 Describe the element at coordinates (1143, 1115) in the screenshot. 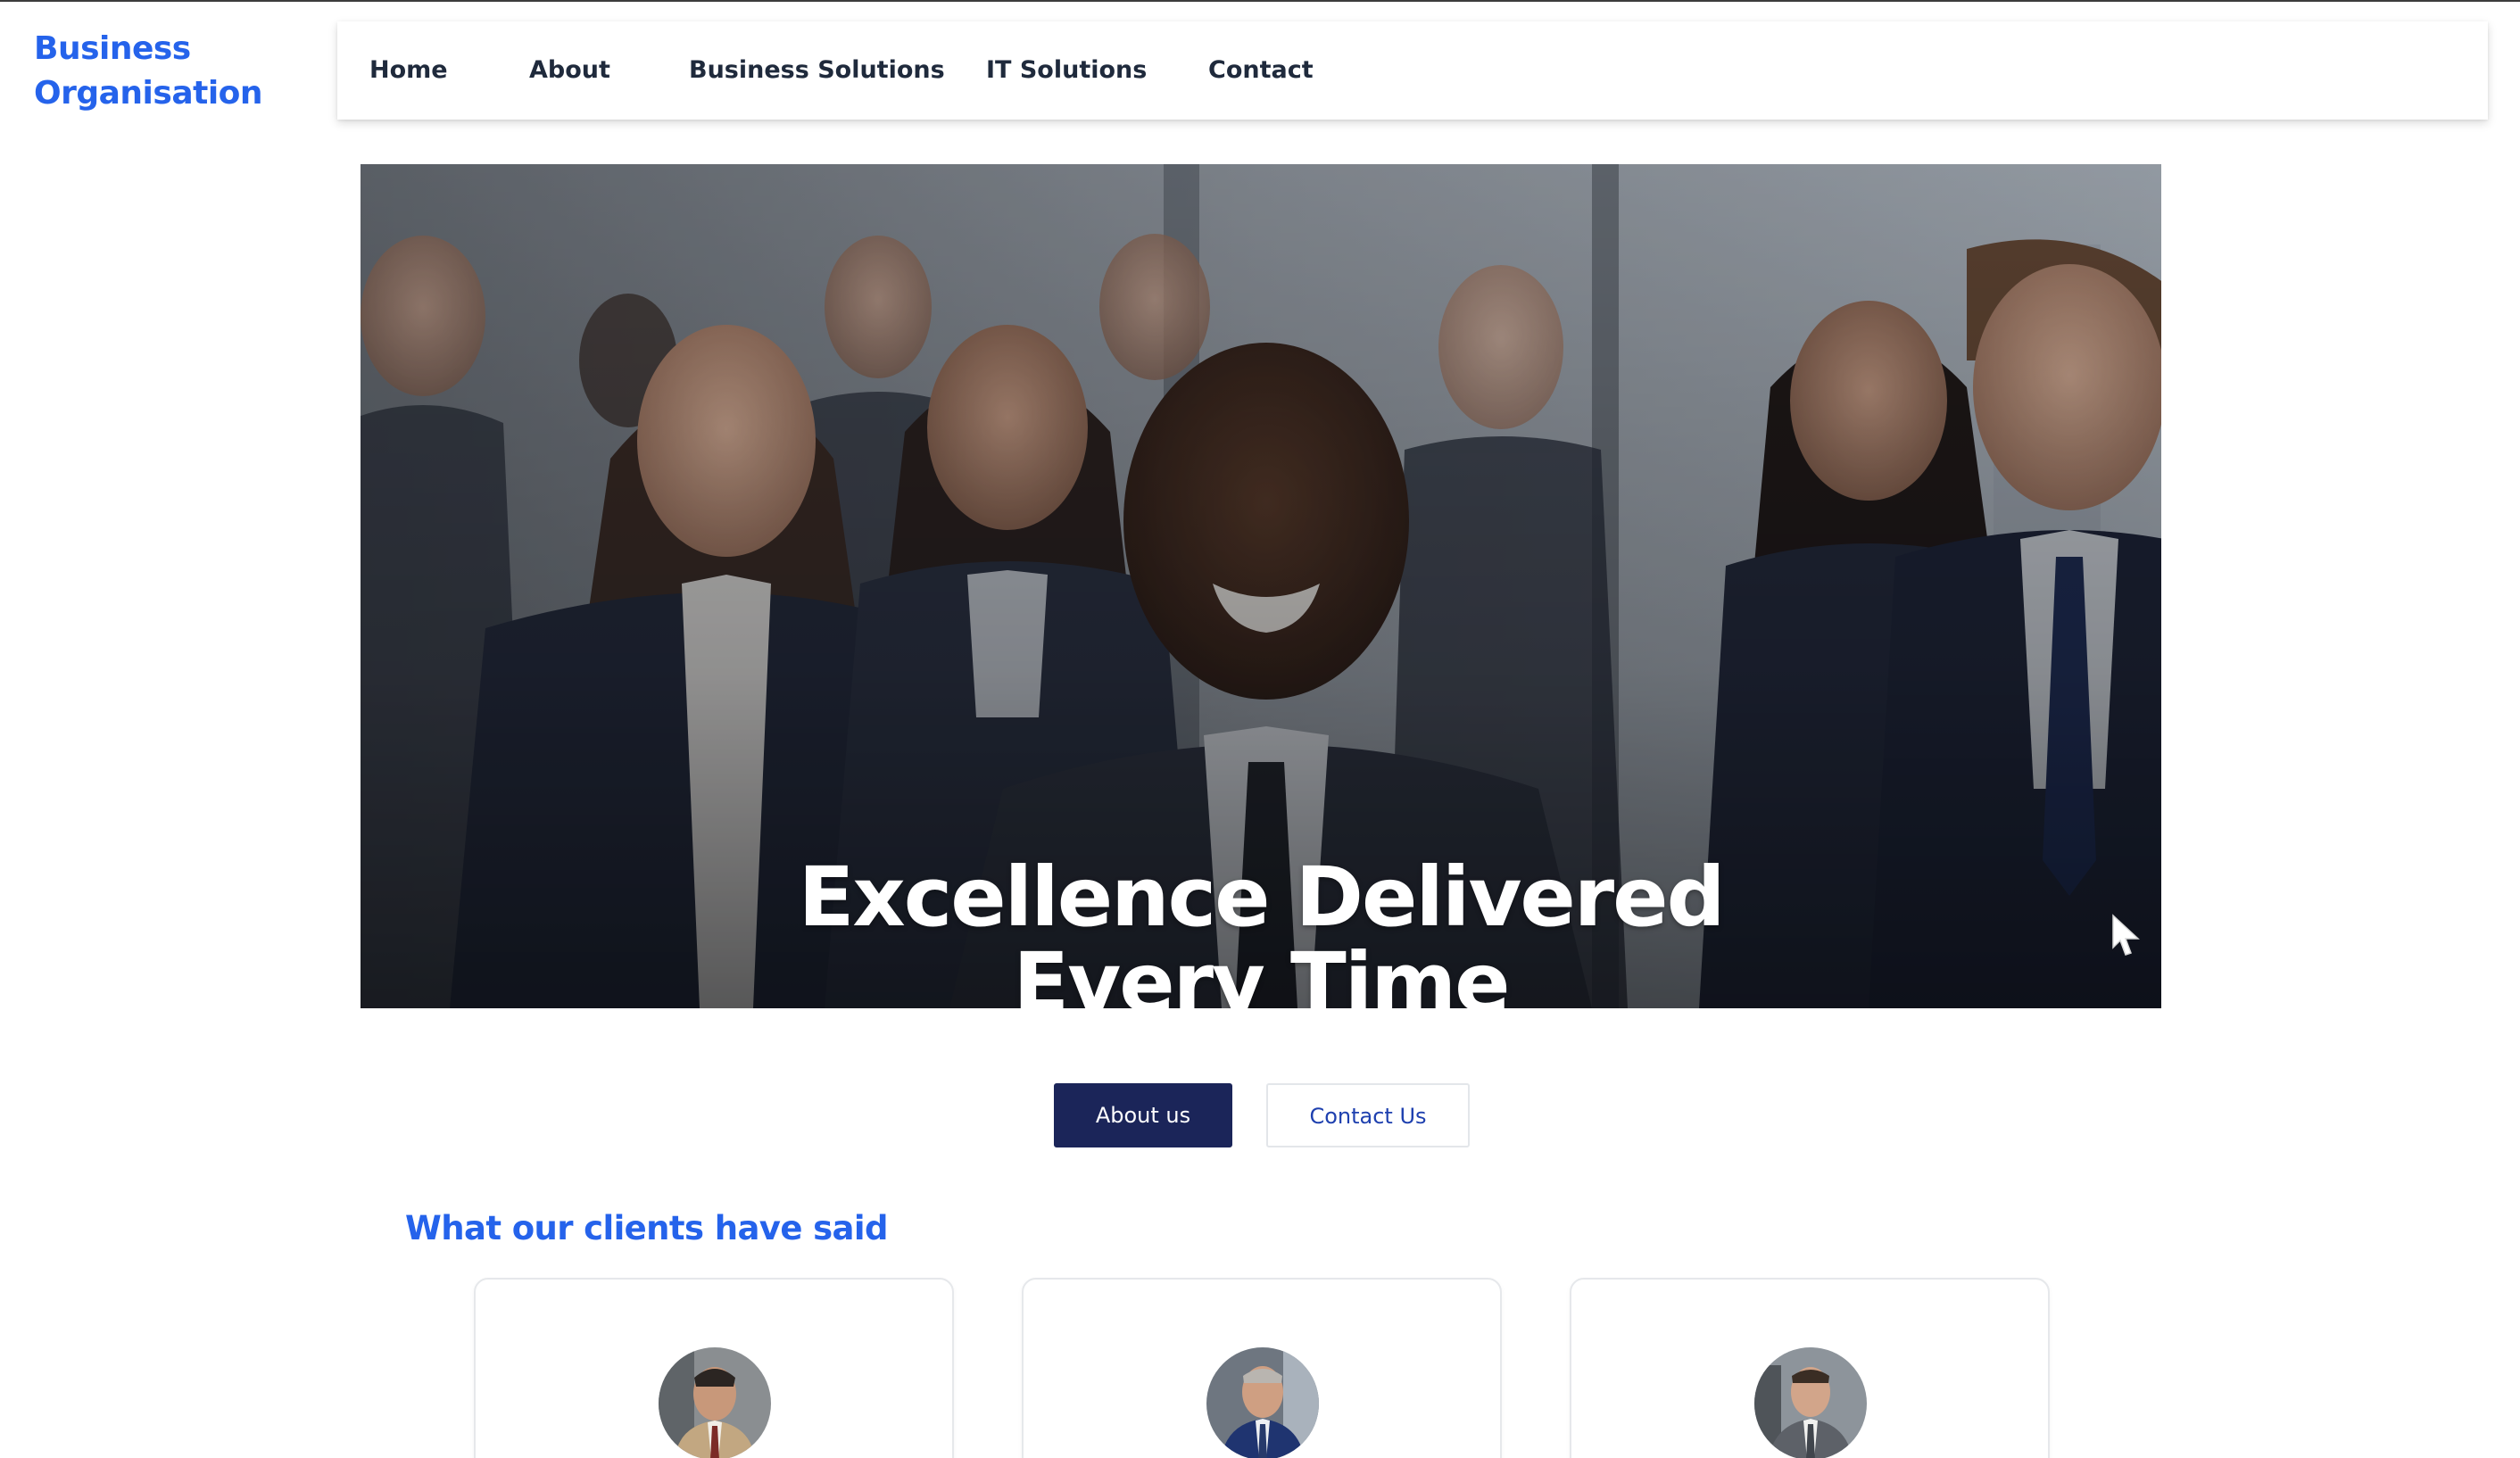

I see `about-us-button: About us` at that location.